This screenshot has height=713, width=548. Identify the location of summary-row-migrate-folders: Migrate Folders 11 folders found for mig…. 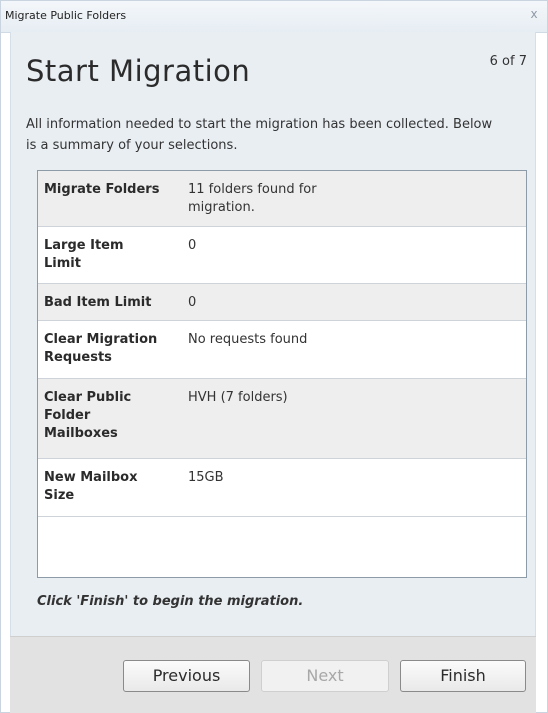
(282, 199).